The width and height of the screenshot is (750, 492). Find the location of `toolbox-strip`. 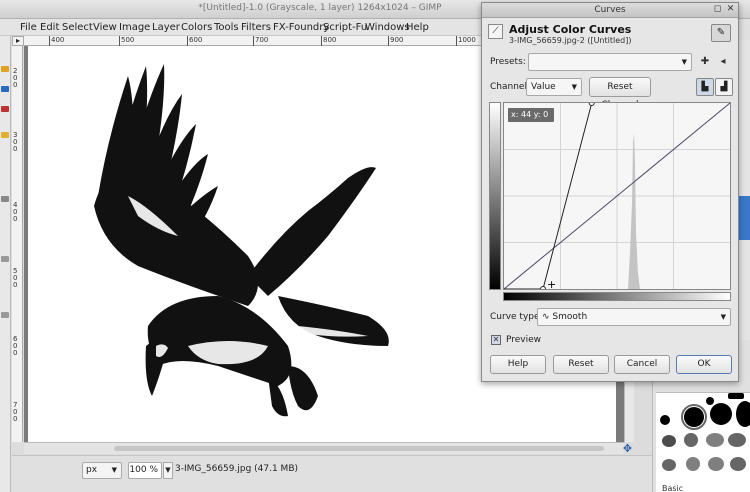

toolbox-strip is located at coordinates (5, 264).